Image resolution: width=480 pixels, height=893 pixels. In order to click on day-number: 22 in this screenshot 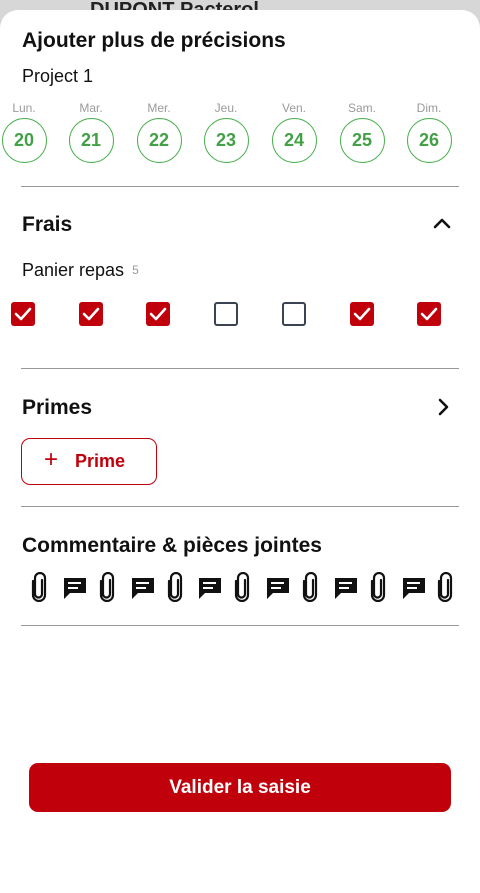, I will do `click(159, 140)`.